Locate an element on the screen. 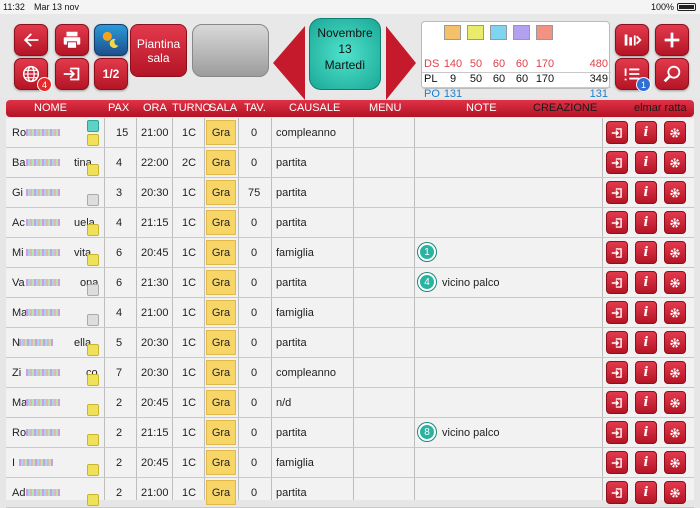  table-row: Ad 2 21:00 1C Gra 0 partita i is located at coordinates (350, 493).